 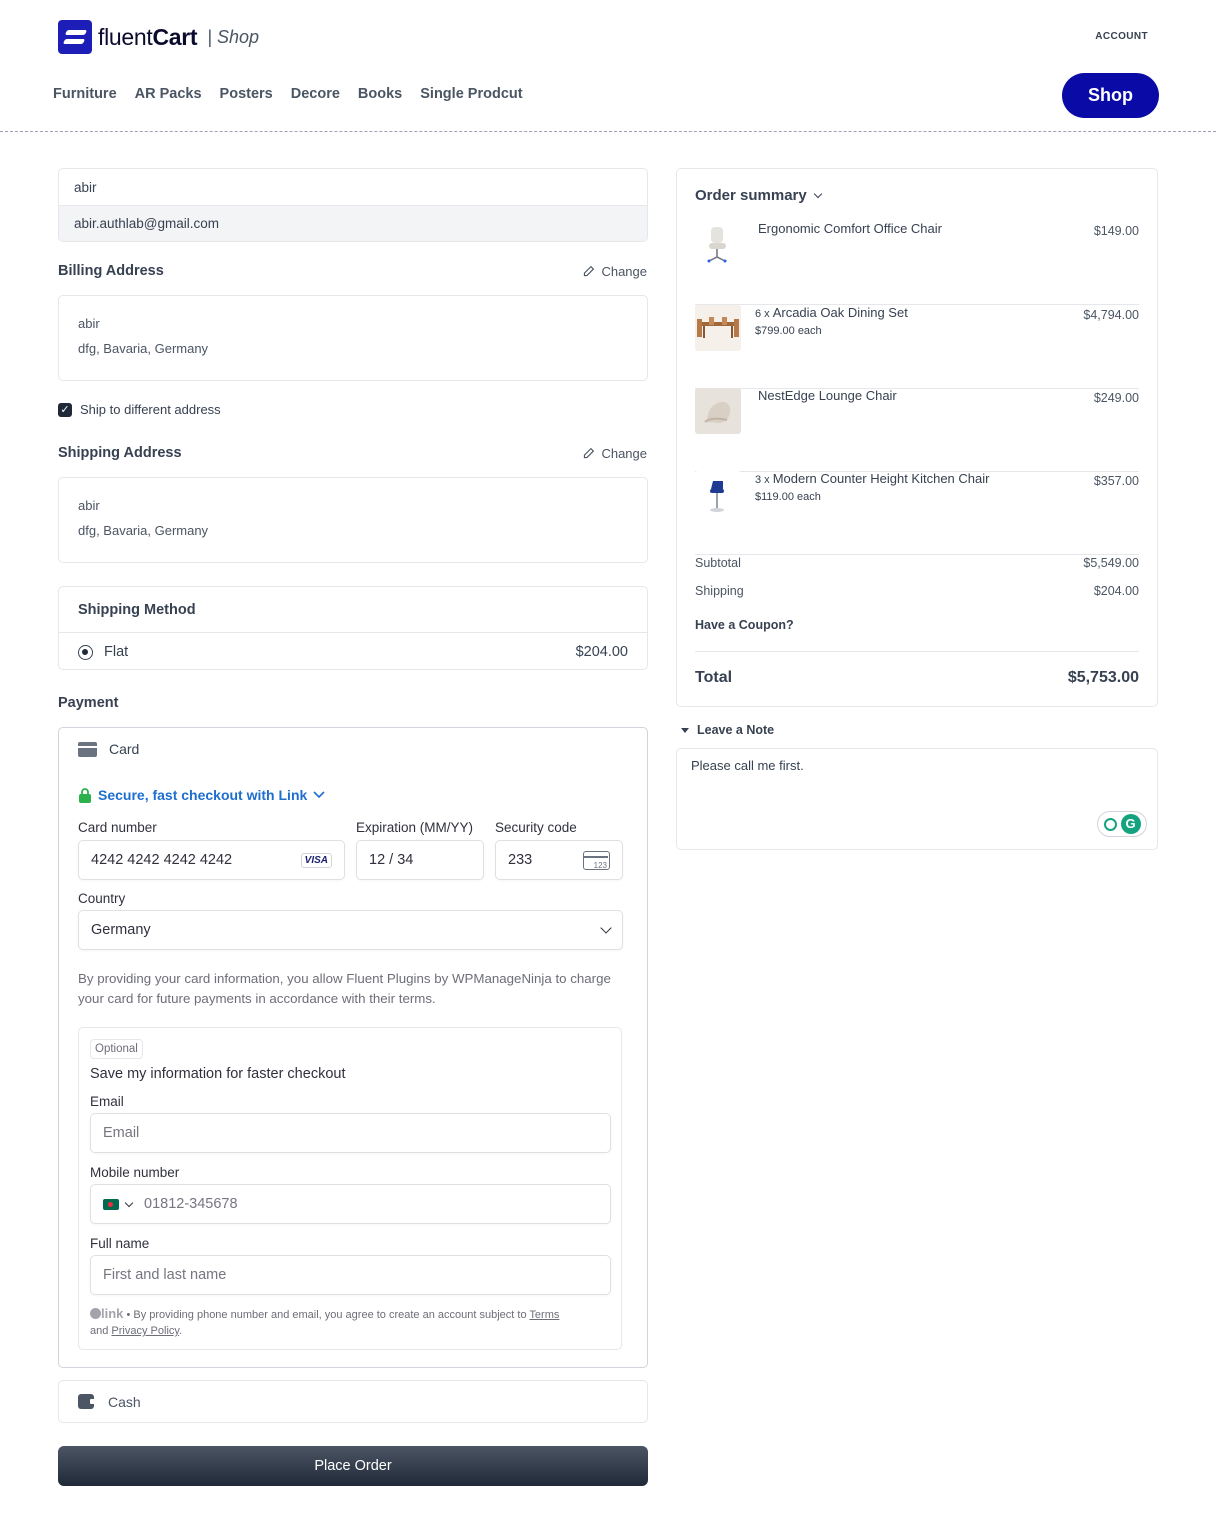 I want to click on billing-name: abir, so click(x=89, y=323).